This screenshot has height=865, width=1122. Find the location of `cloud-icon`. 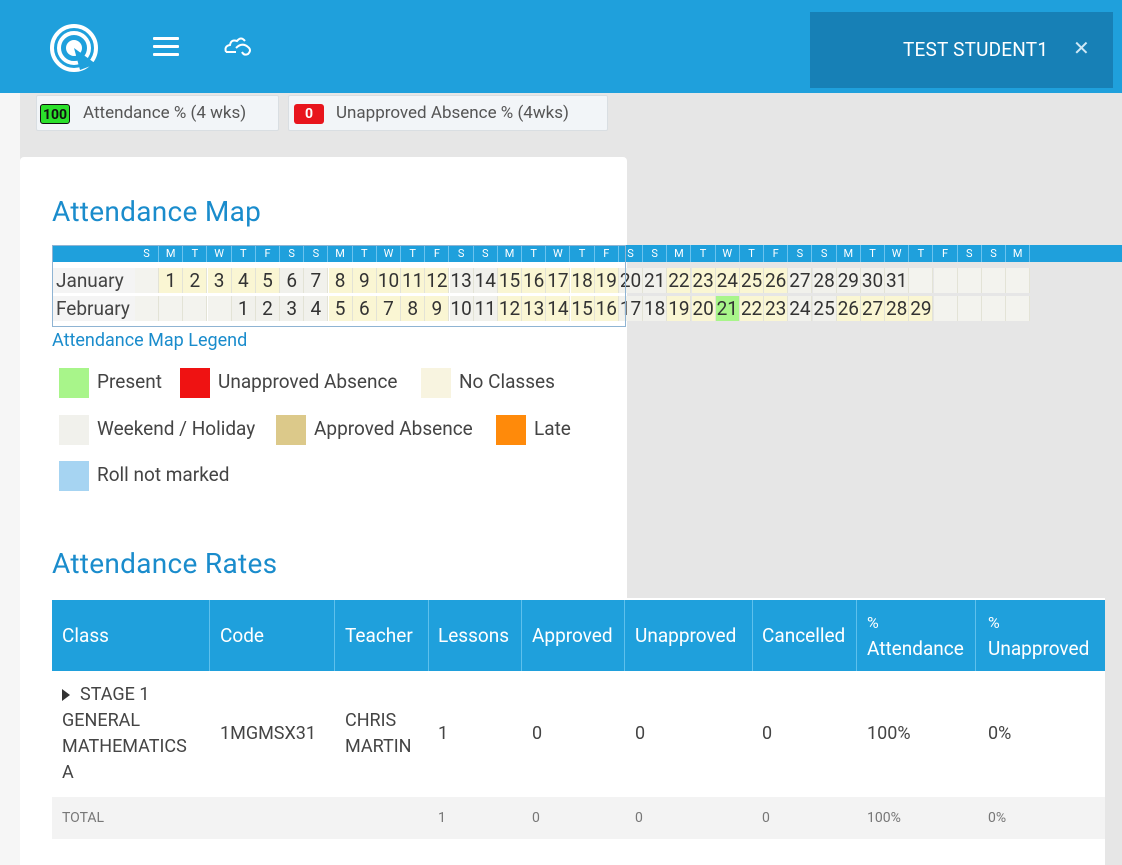

cloud-icon is located at coordinates (238, 46).